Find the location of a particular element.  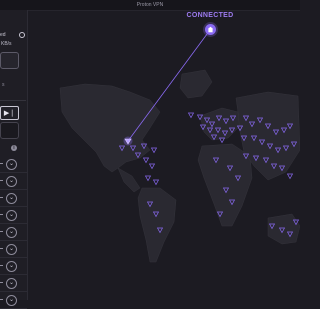

quick-connect-button: ▶❘ is located at coordinates (9, 113).